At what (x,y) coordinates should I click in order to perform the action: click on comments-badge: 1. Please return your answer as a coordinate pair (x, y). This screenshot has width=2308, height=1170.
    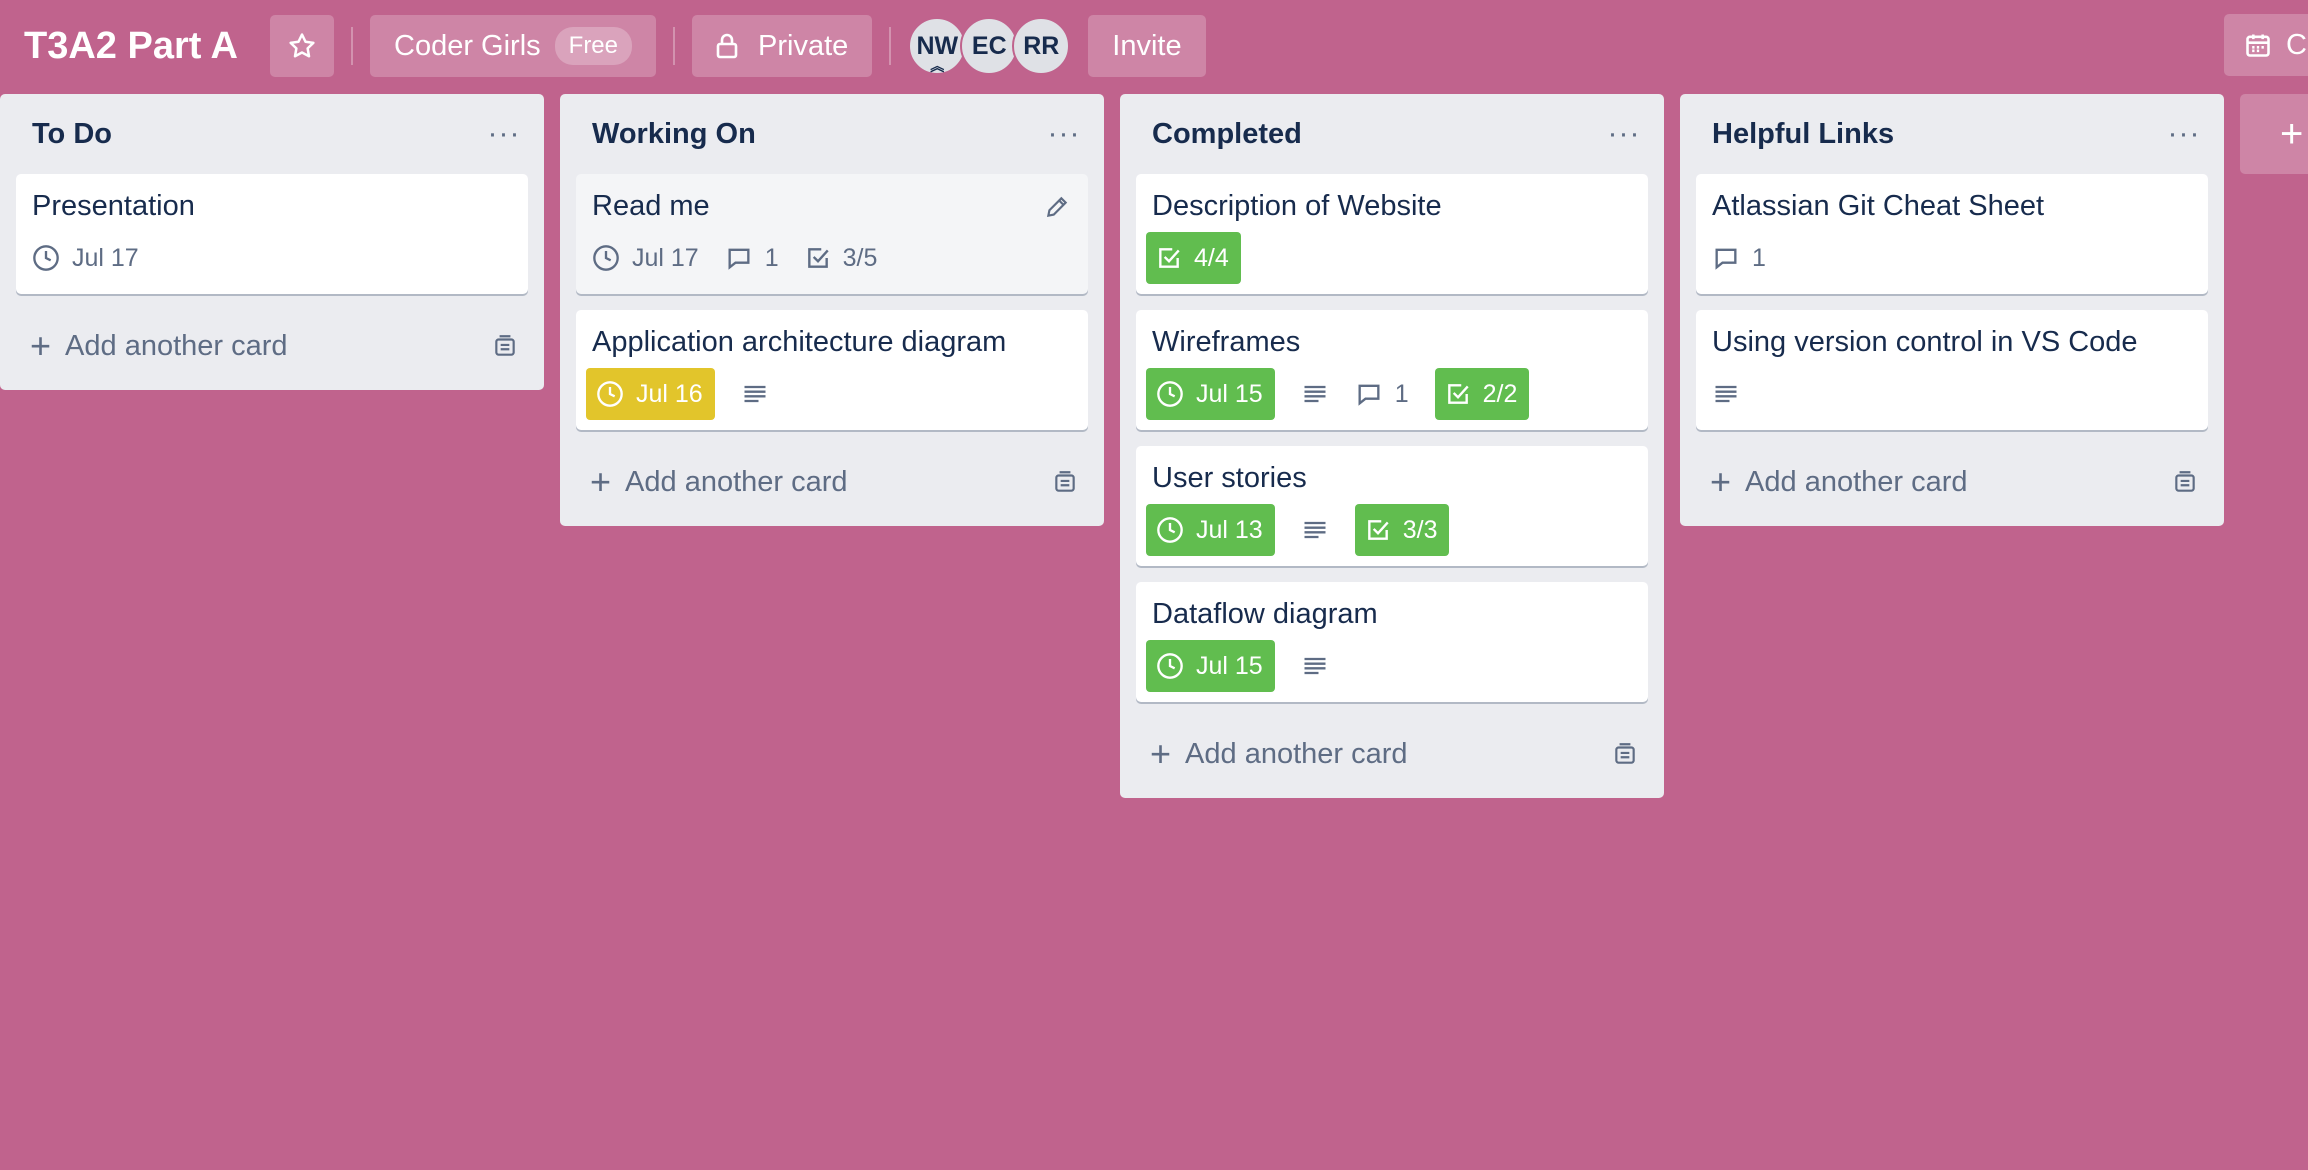
    Looking at the image, I should click on (1382, 394).